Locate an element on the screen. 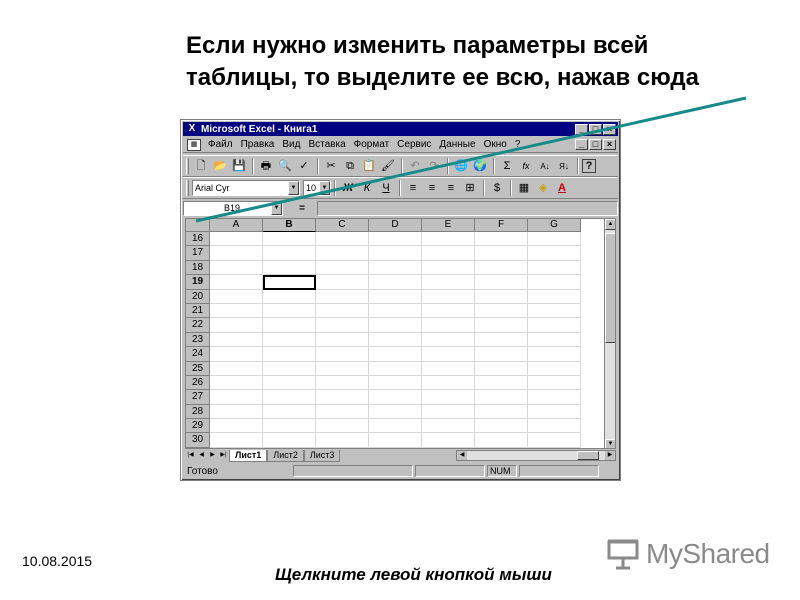 The image size is (800, 600). logo-text: MyShared is located at coordinates (708, 553).